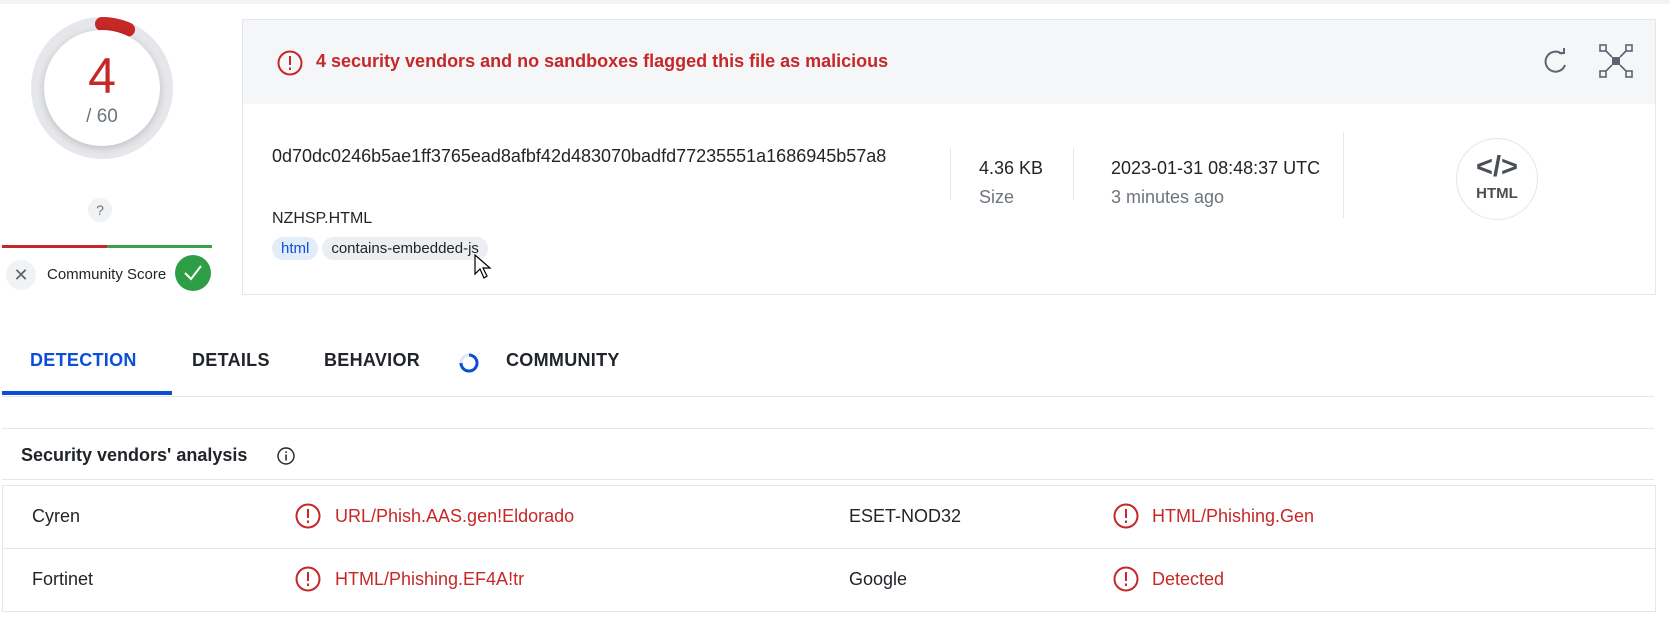 The width and height of the screenshot is (1670, 620). Describe the element at coordinates (134, 455) in the screenshot. I see `vendors-section-title: Security vendors' analysis` at that location.